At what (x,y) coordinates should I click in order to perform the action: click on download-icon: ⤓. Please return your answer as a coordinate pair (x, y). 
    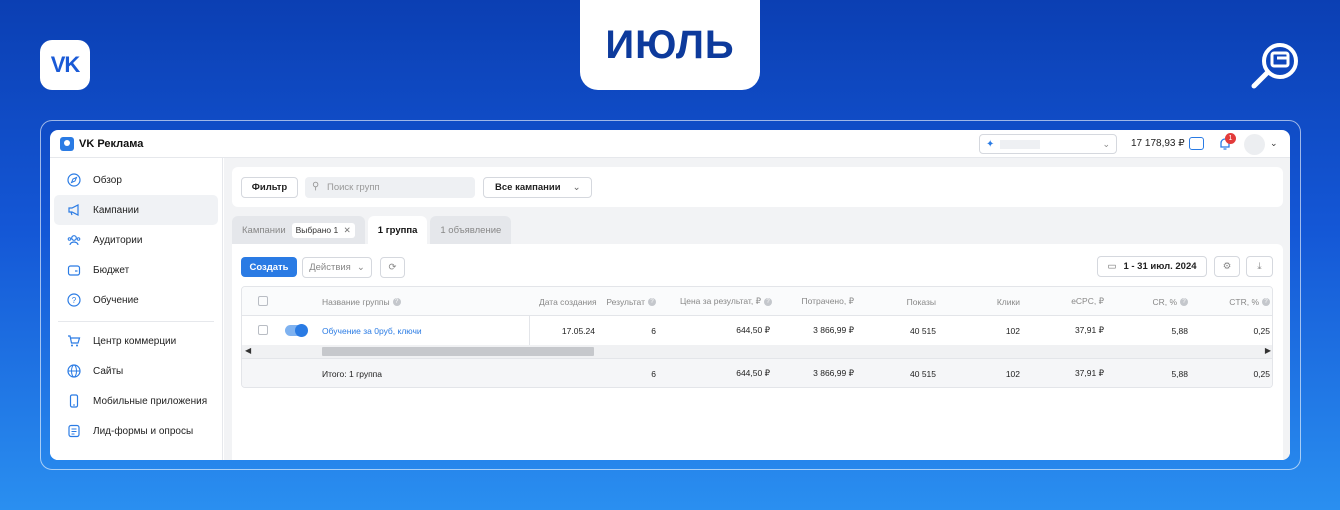
    Looking at the image, I should click on (1259, 266).